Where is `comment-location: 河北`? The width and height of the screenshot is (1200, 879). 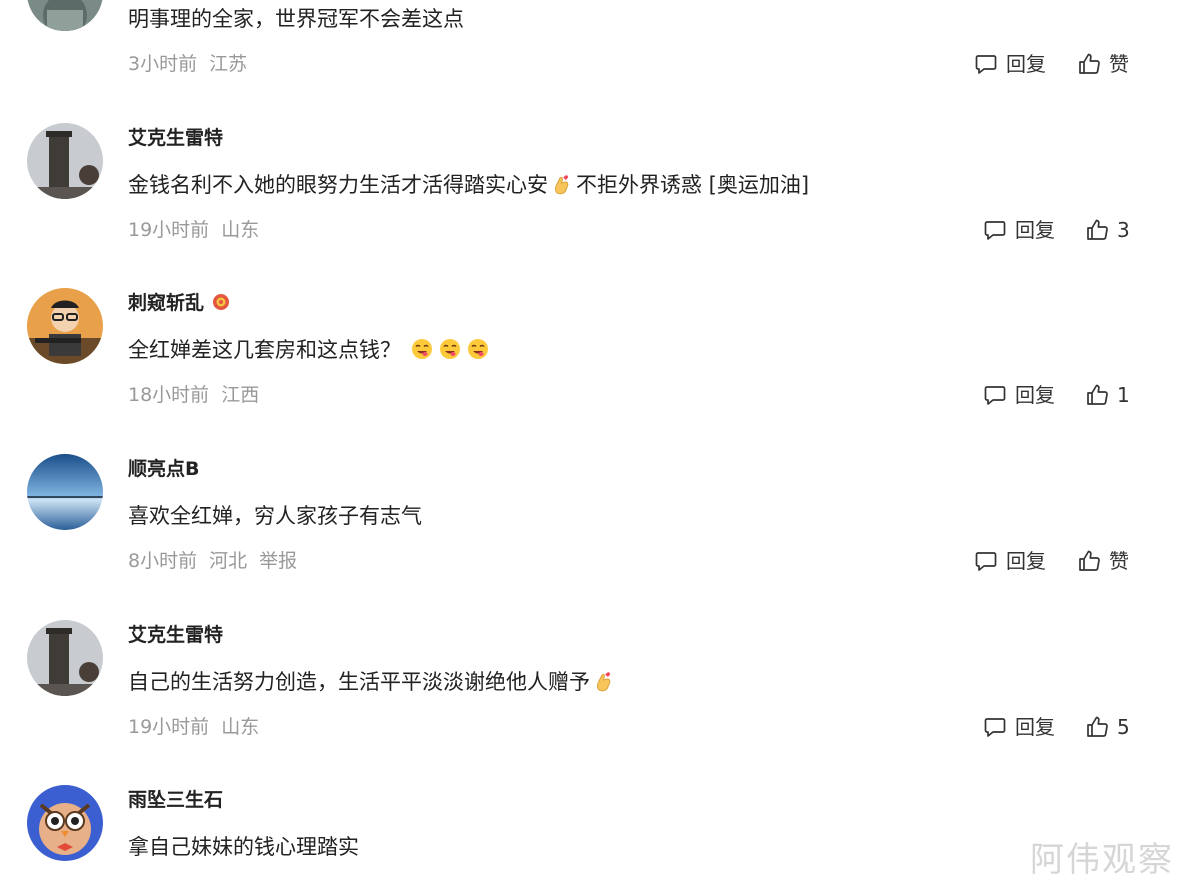 comment-location: 河北 is located at coordinates (228, 561).